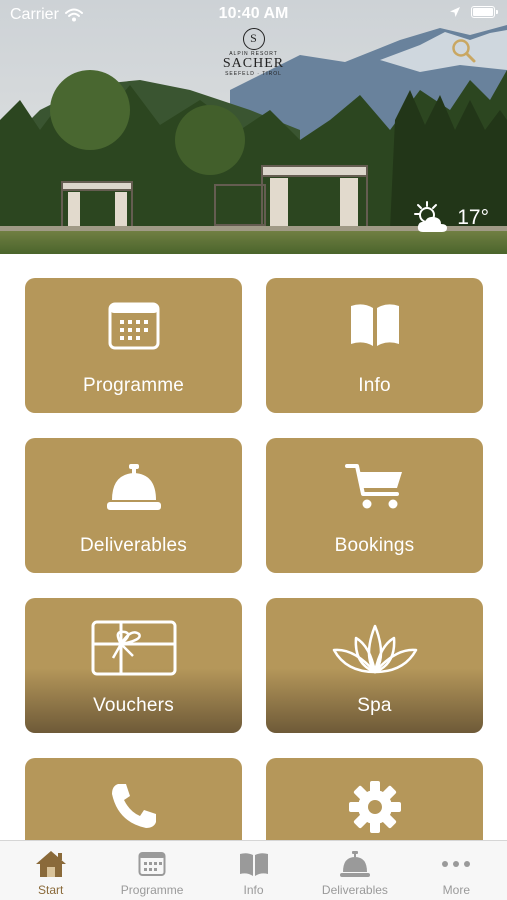  Describe the element at coordinates (456, 864) in the screenshot. I see `more-dots-icon` at that location.